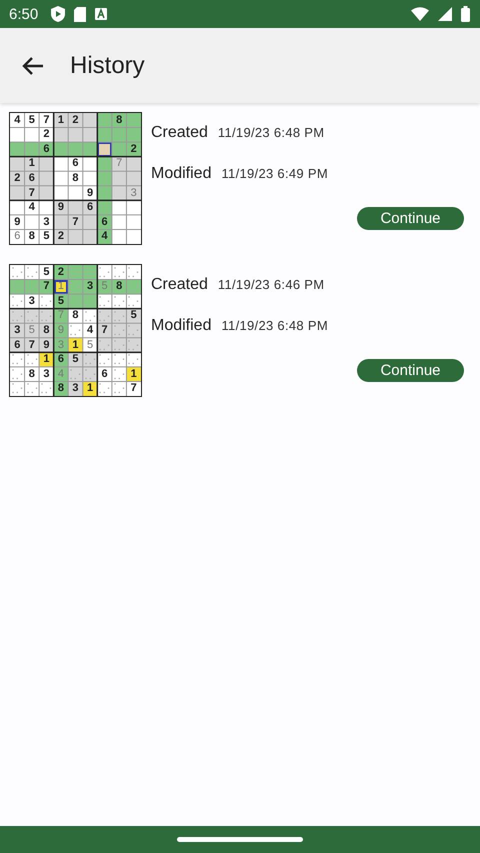  What do you see at coordinates (271, 132) in the screenshot?
I see `created-date: 11/19/23 6:48 PM` at bounding box center [271, 132].